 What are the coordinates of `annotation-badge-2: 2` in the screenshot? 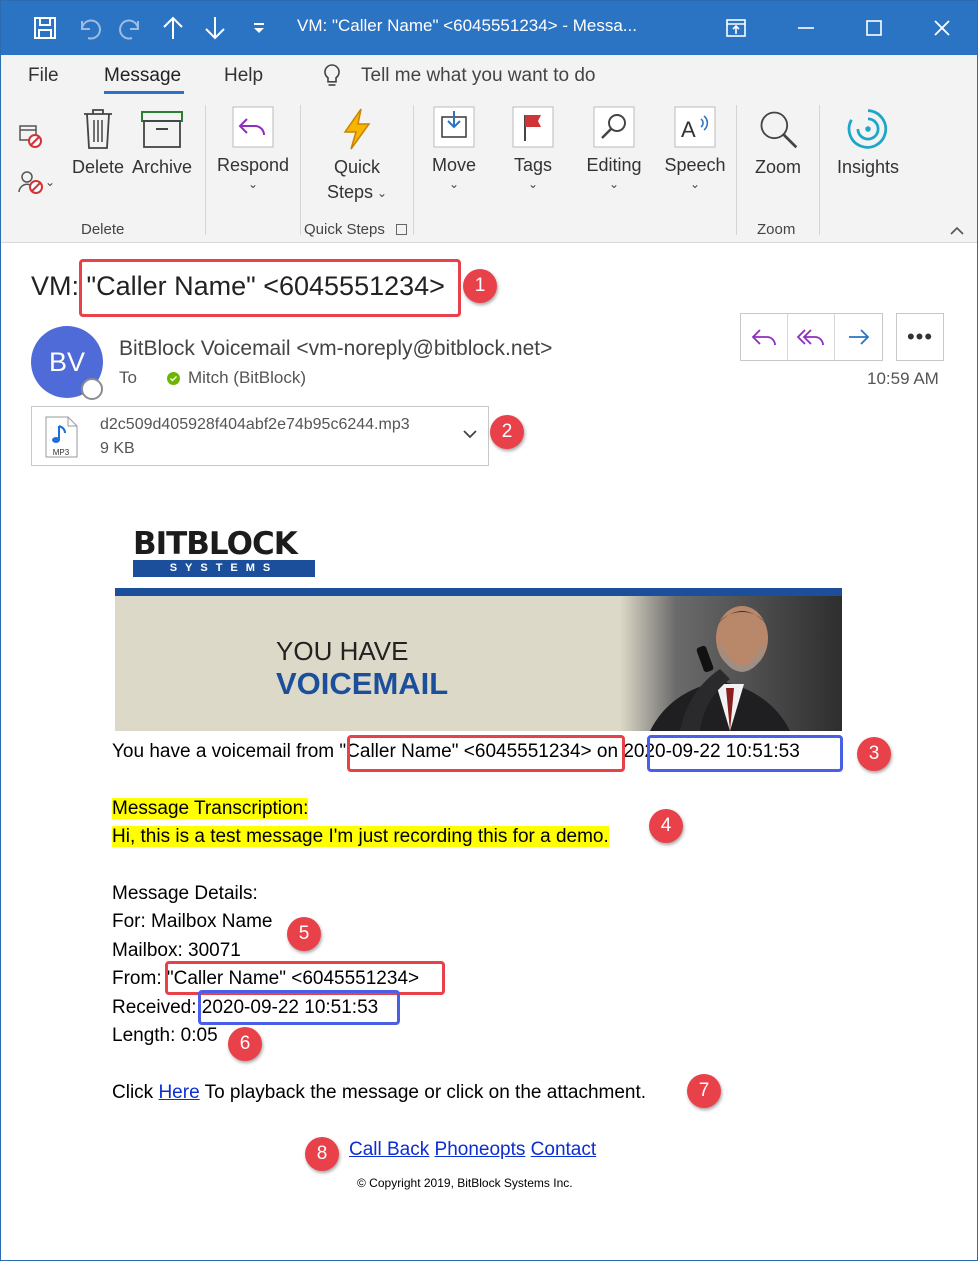 It's located at (507, 432).